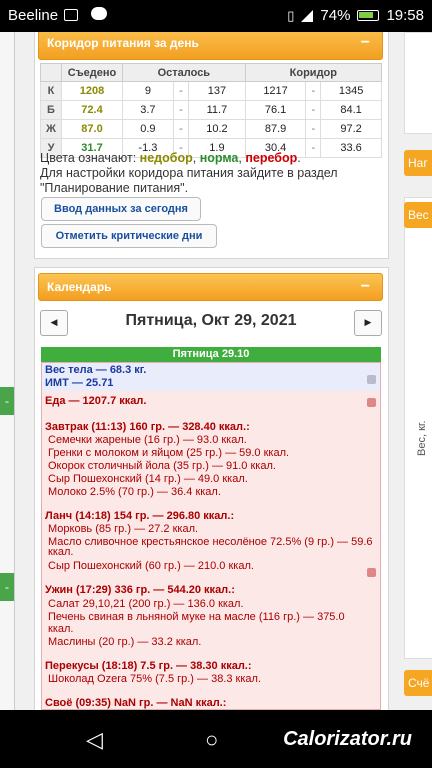  I want to click on meal-header: Ланч (14:18) 154 гр. — 296.80 ккал.:, so click(140, 516).